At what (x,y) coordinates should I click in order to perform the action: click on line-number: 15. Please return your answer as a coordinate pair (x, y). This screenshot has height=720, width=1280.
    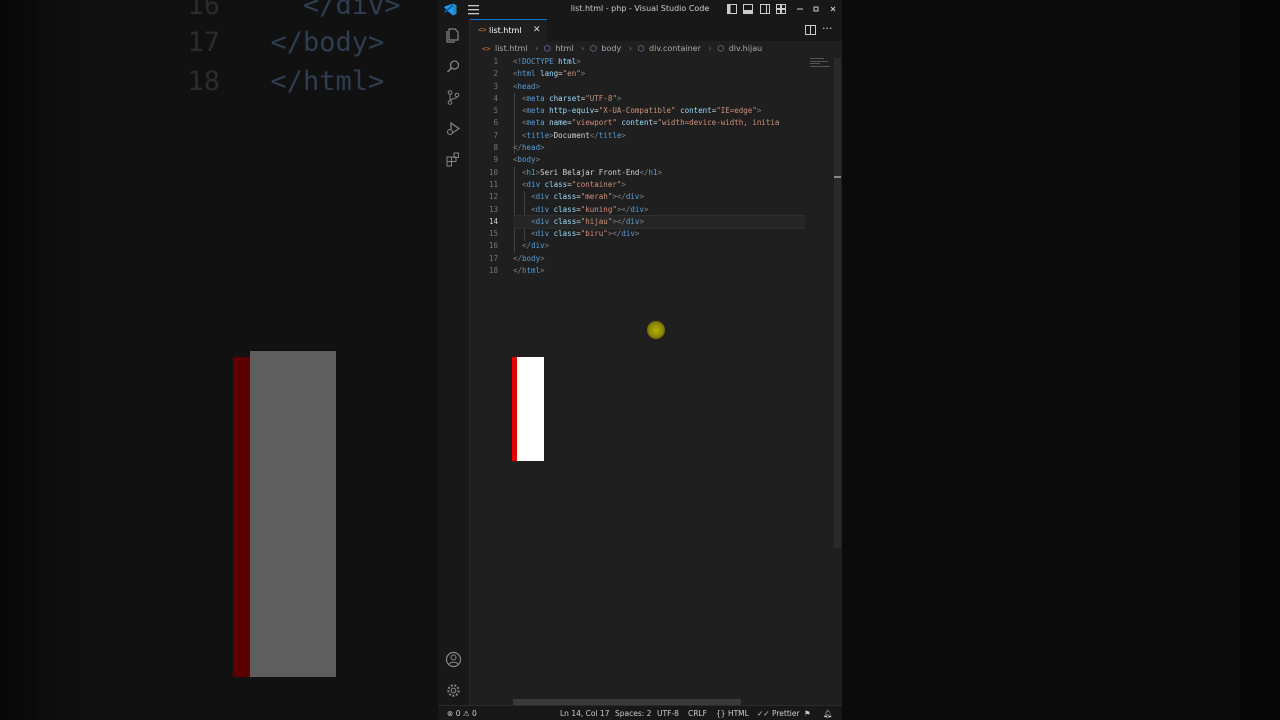
    Looking at the image, I should click on (493, 234).